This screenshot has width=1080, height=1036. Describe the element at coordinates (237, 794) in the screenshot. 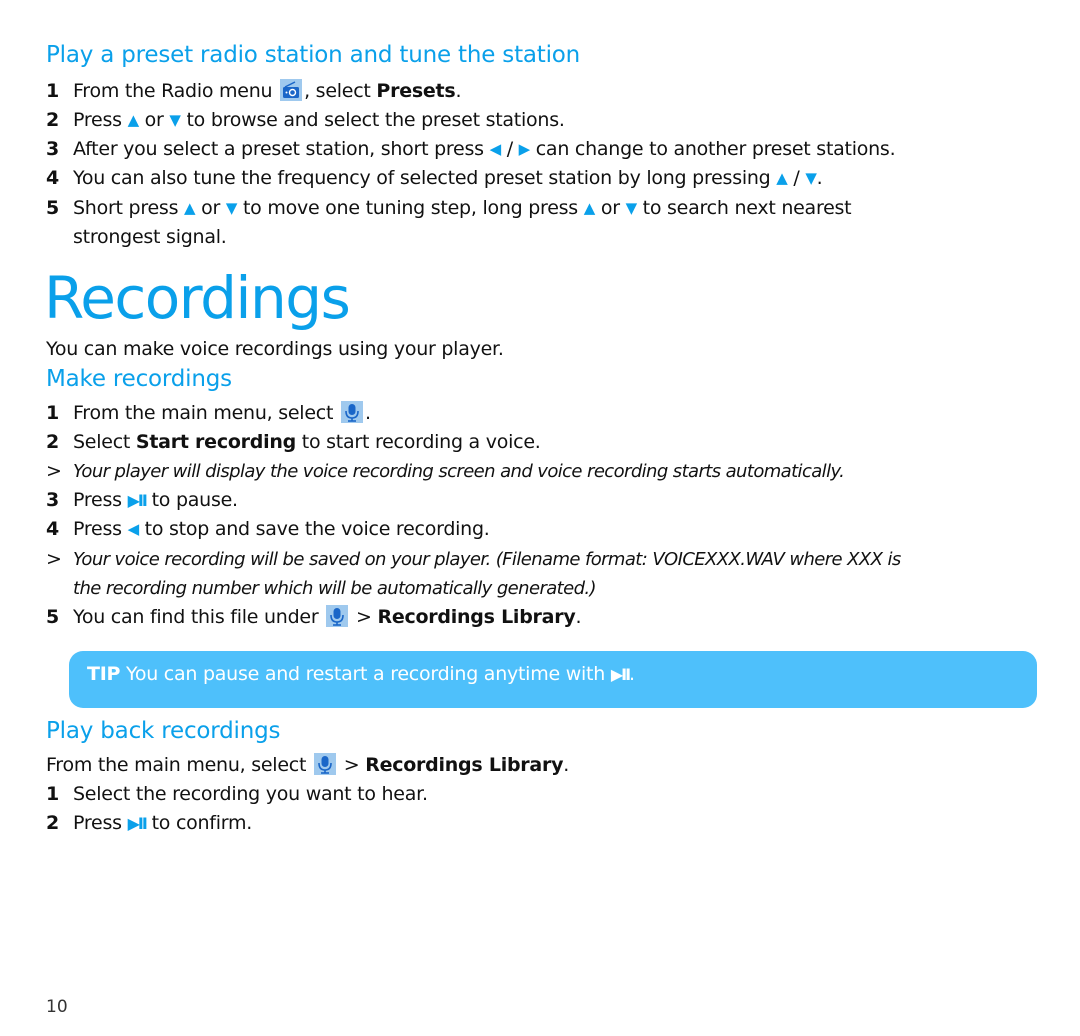

I see `playback-step-1: 1 Select the recording you want to hear.` at that location.